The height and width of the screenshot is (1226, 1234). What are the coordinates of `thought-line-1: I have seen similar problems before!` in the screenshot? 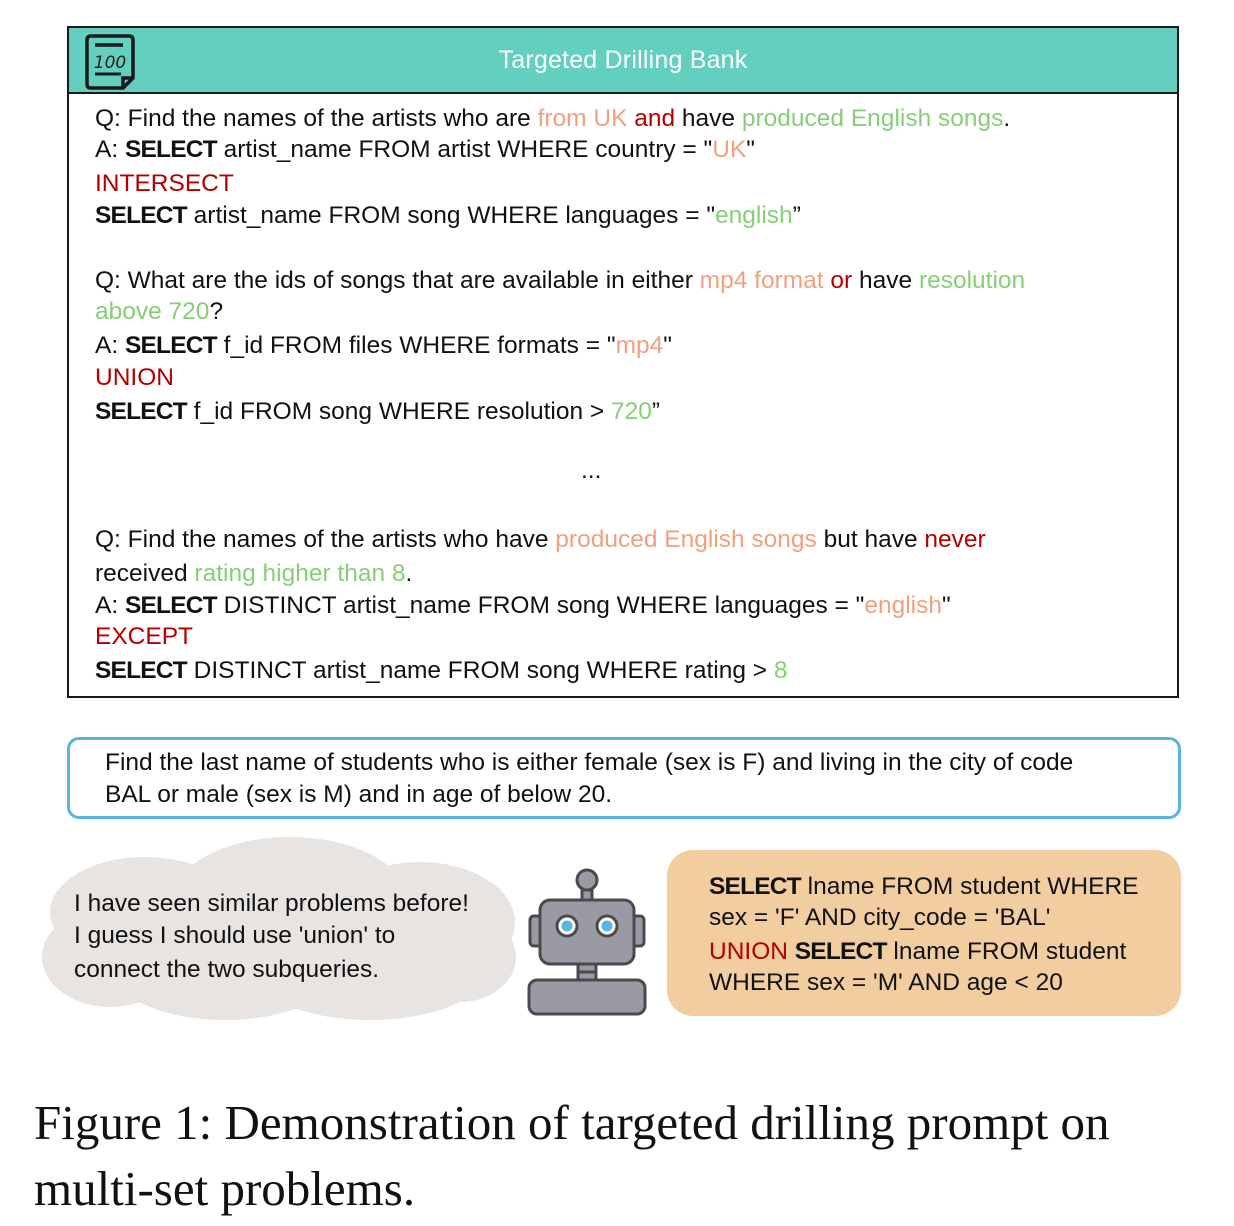 It's located at (271, 903).